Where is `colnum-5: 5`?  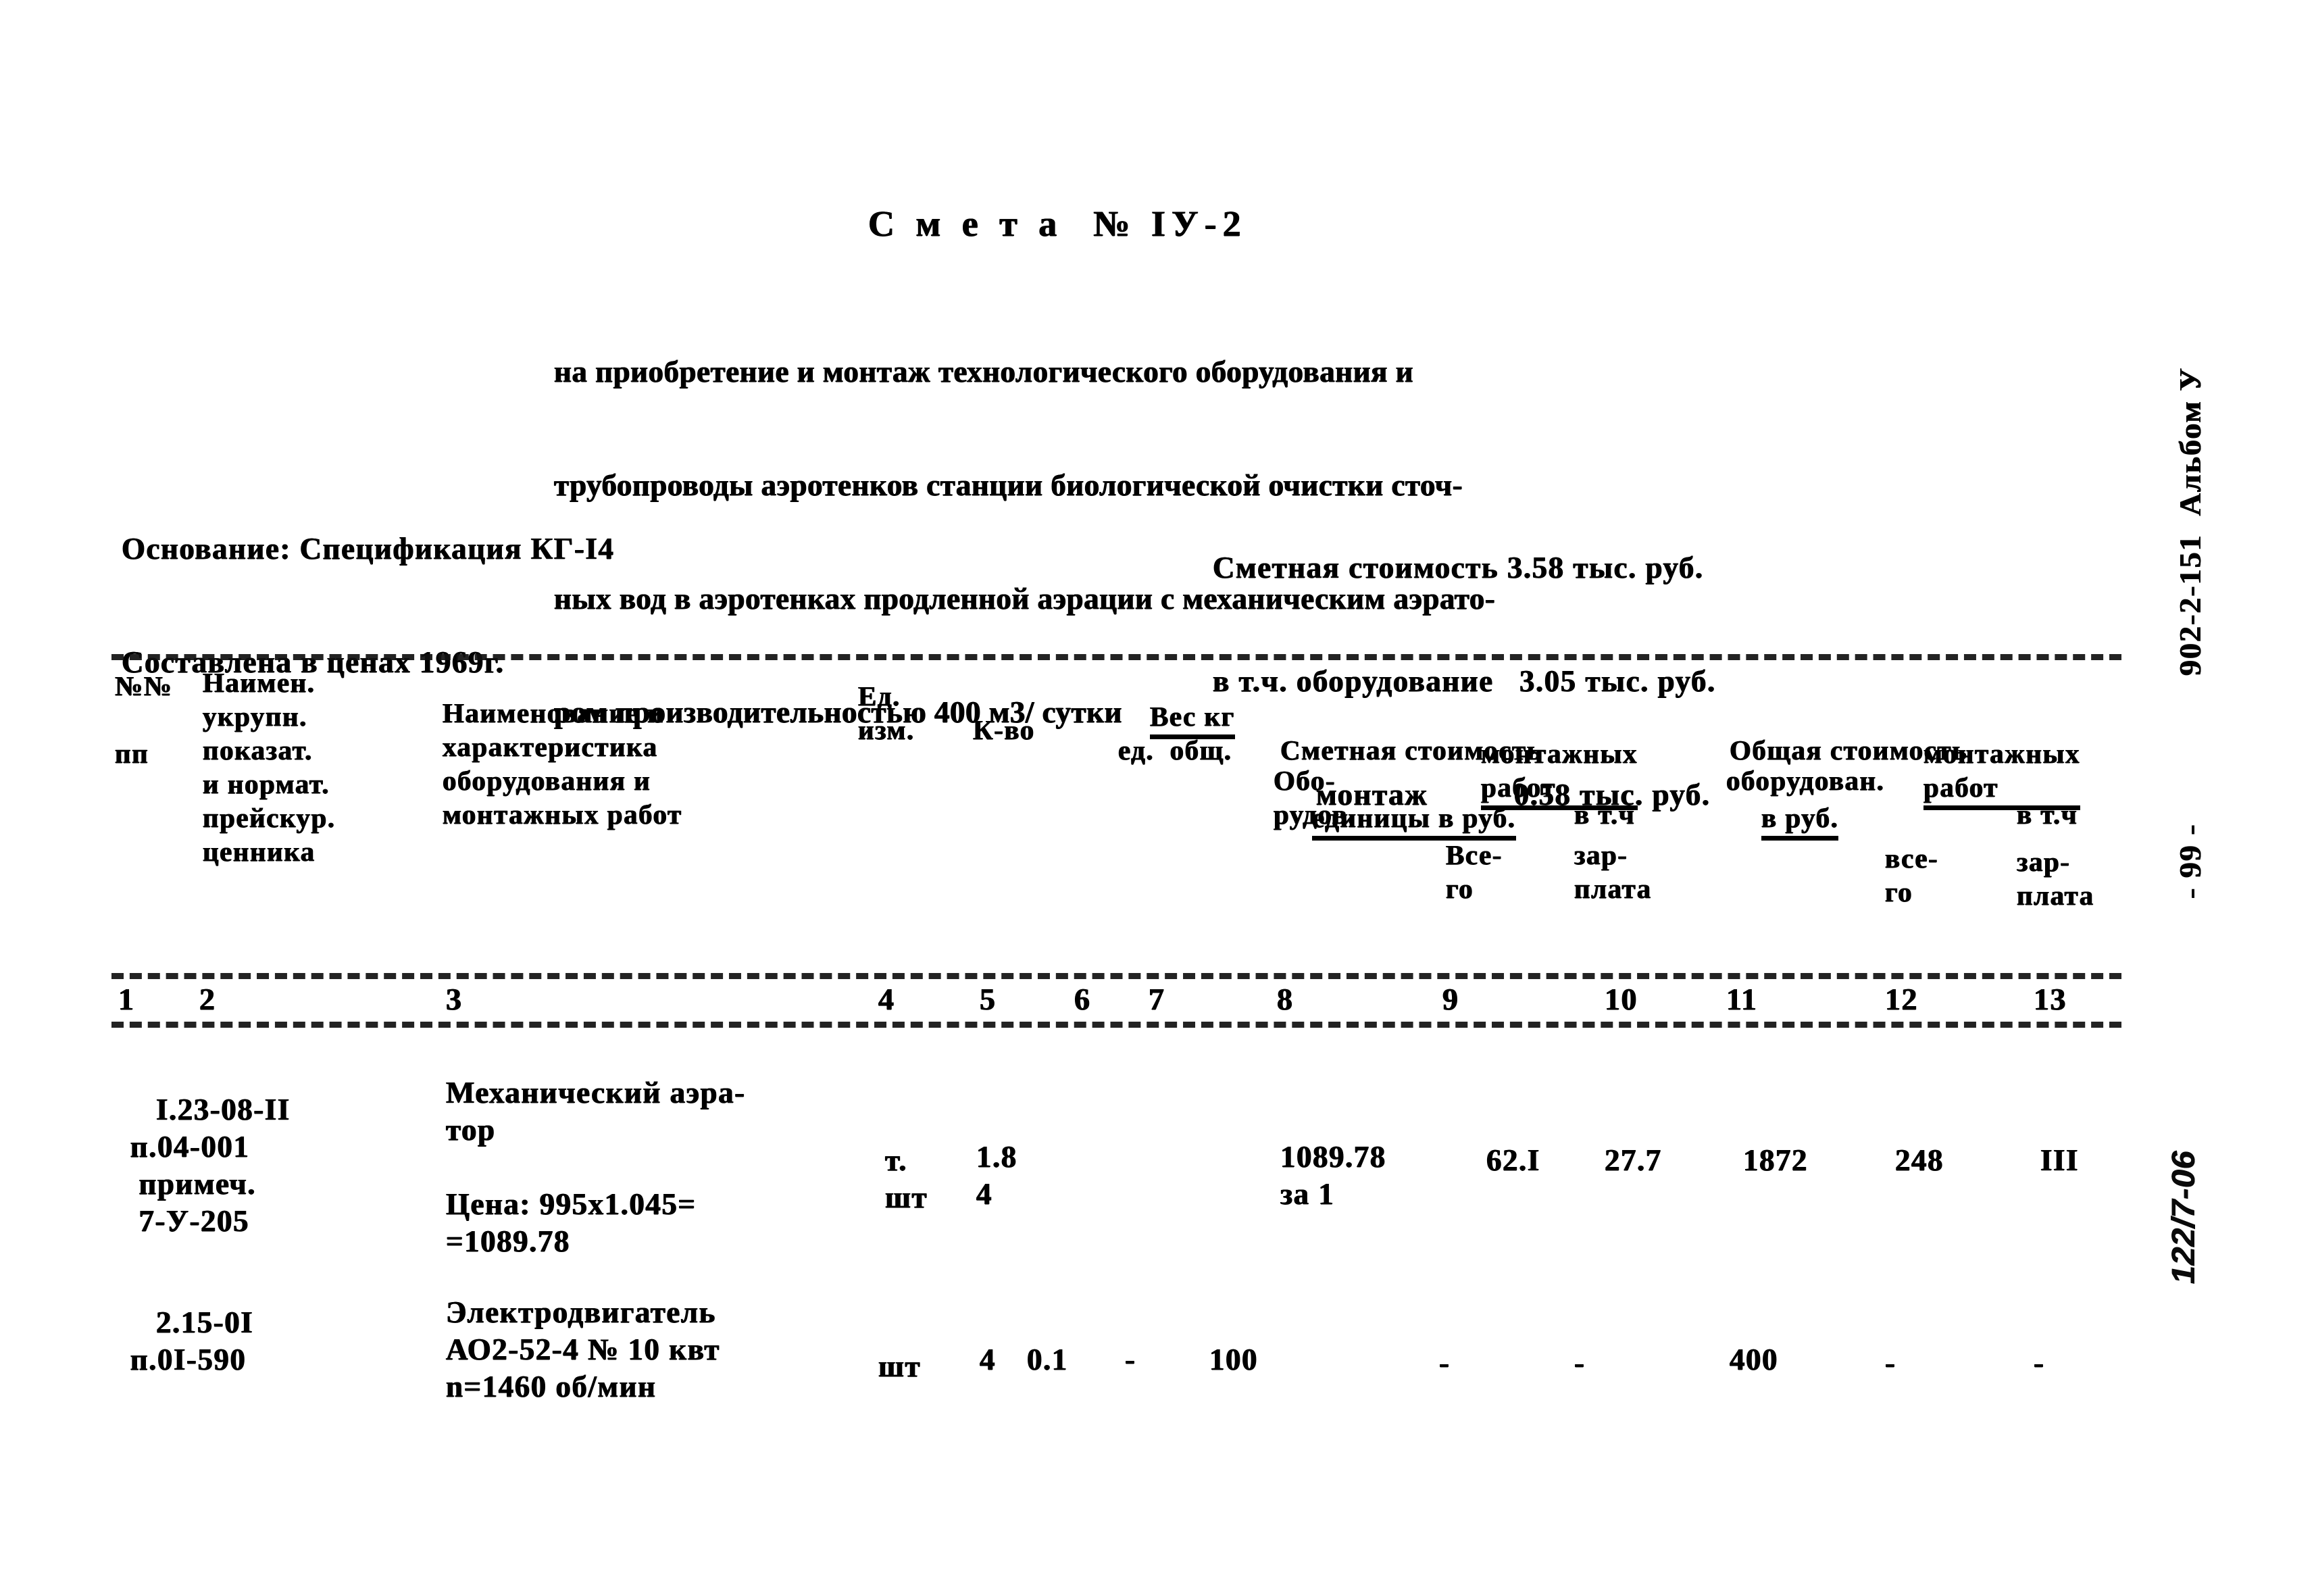
colnum-5: 5 is located at coordinates (989, 999).